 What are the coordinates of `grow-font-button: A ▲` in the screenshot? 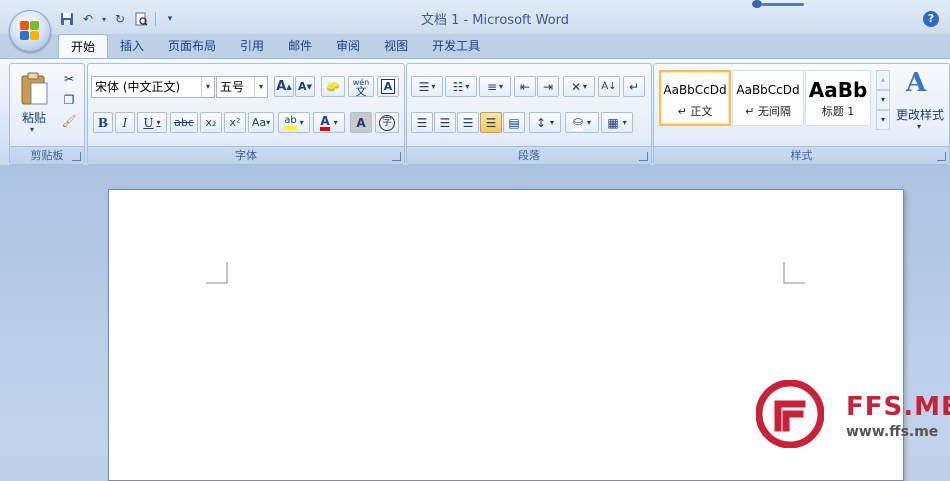 It's located at (284, 86).